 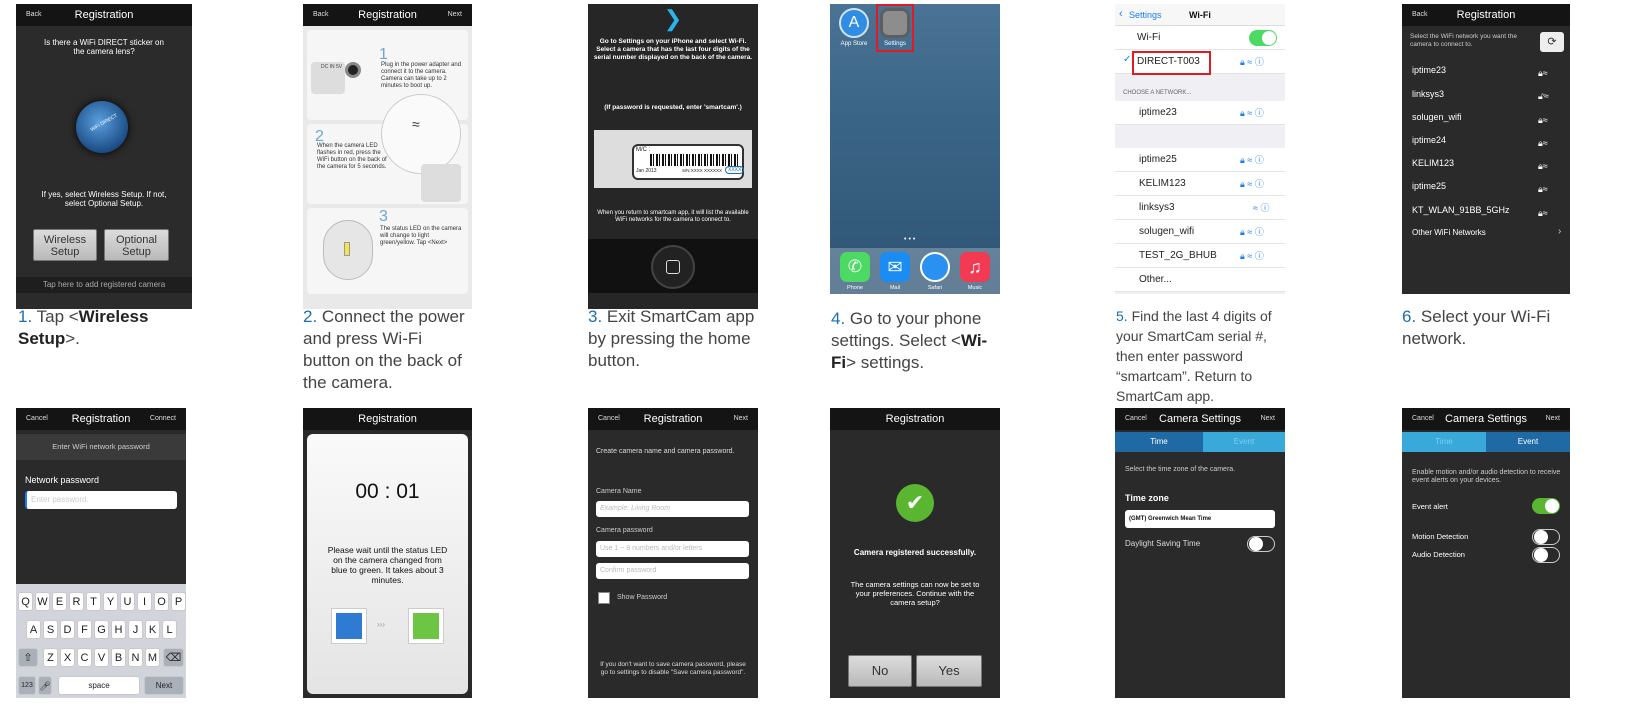 What do you see at coordinates (135, 629) in the screenshot?
I see `key-j: J` at bounding box center [135, 629].